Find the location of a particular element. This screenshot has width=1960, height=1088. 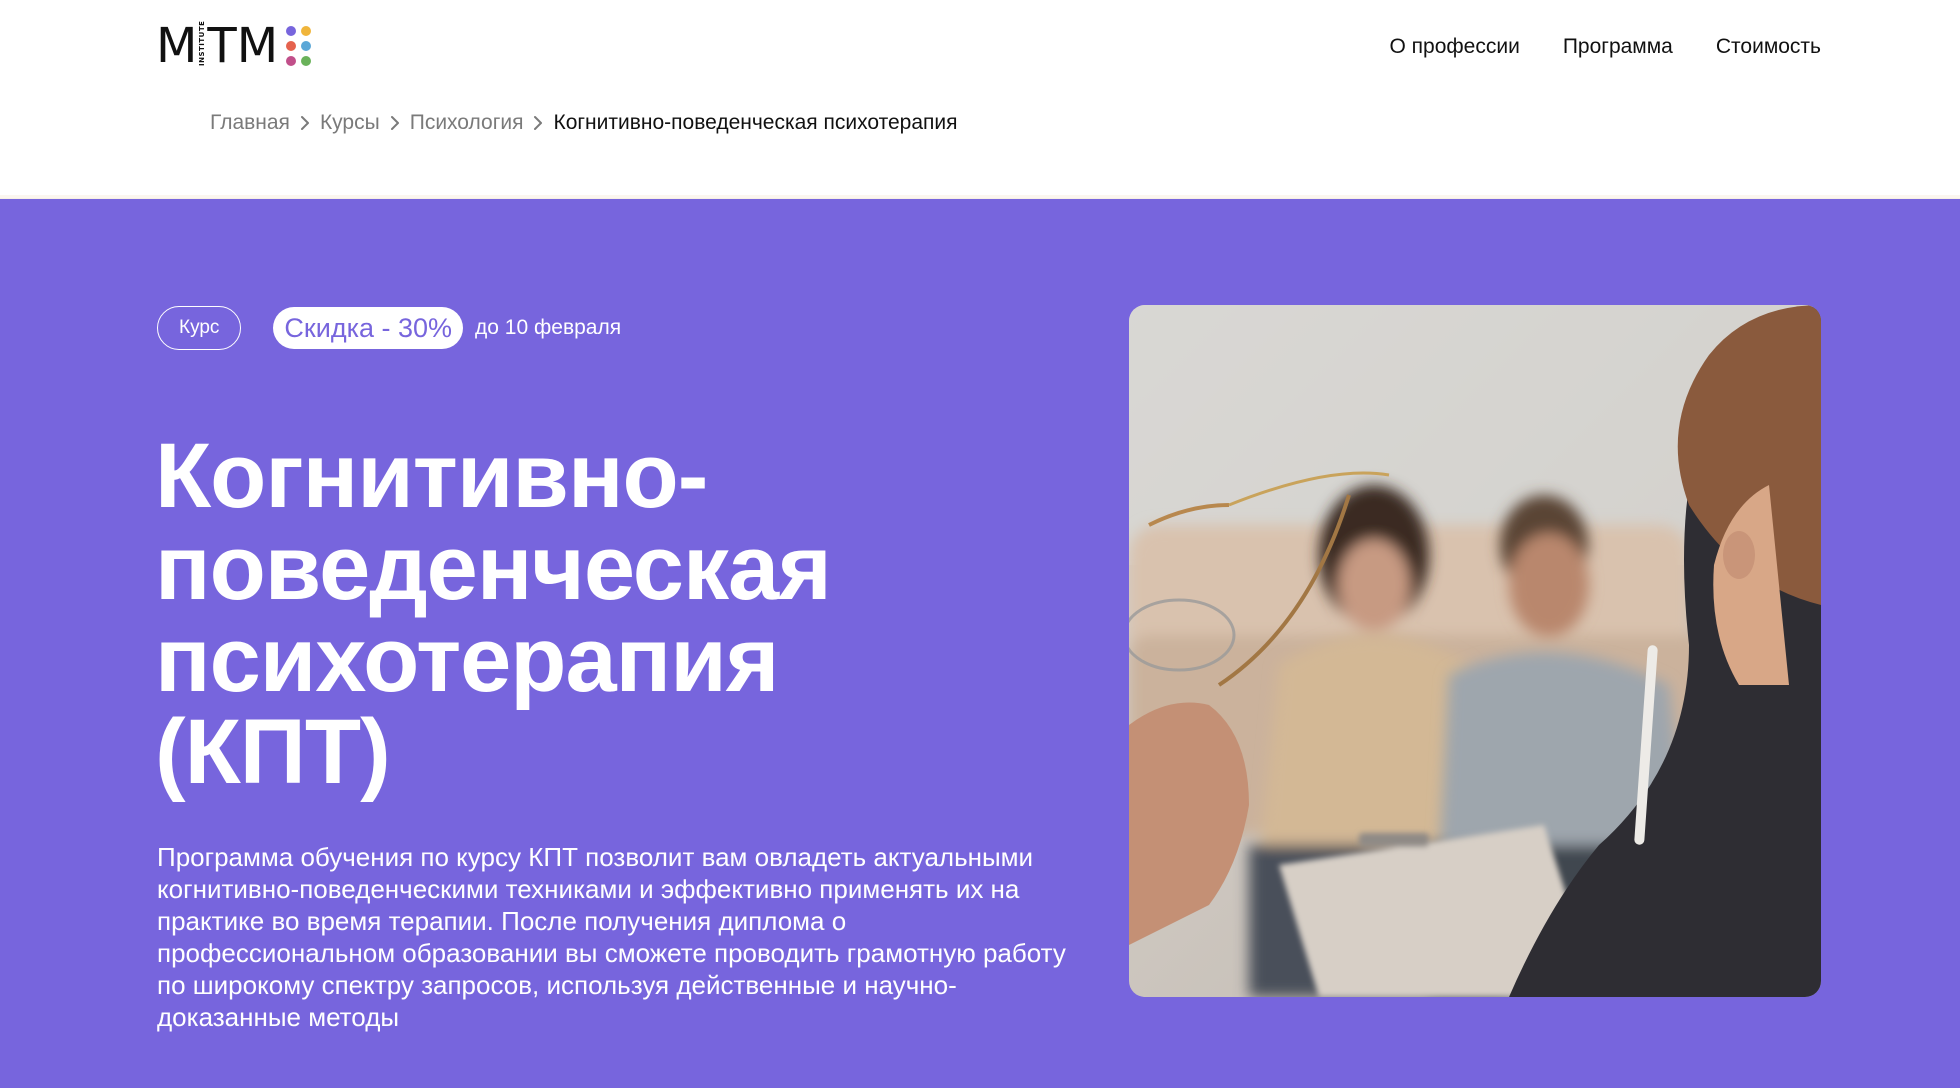

breadcrumb-psychology: Психология is located at coordinates (467, 123).